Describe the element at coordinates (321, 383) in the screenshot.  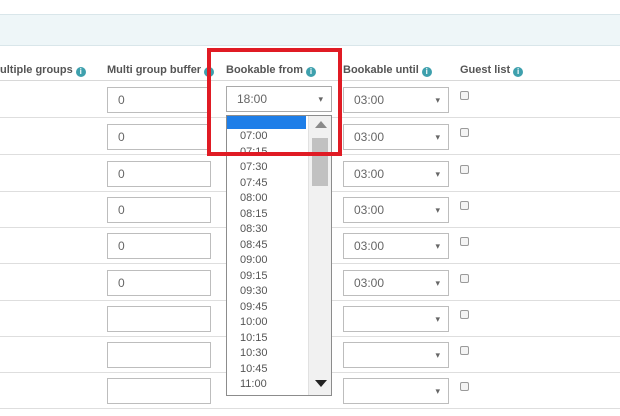
I see `scroll-down-arrow-icon` at that location.